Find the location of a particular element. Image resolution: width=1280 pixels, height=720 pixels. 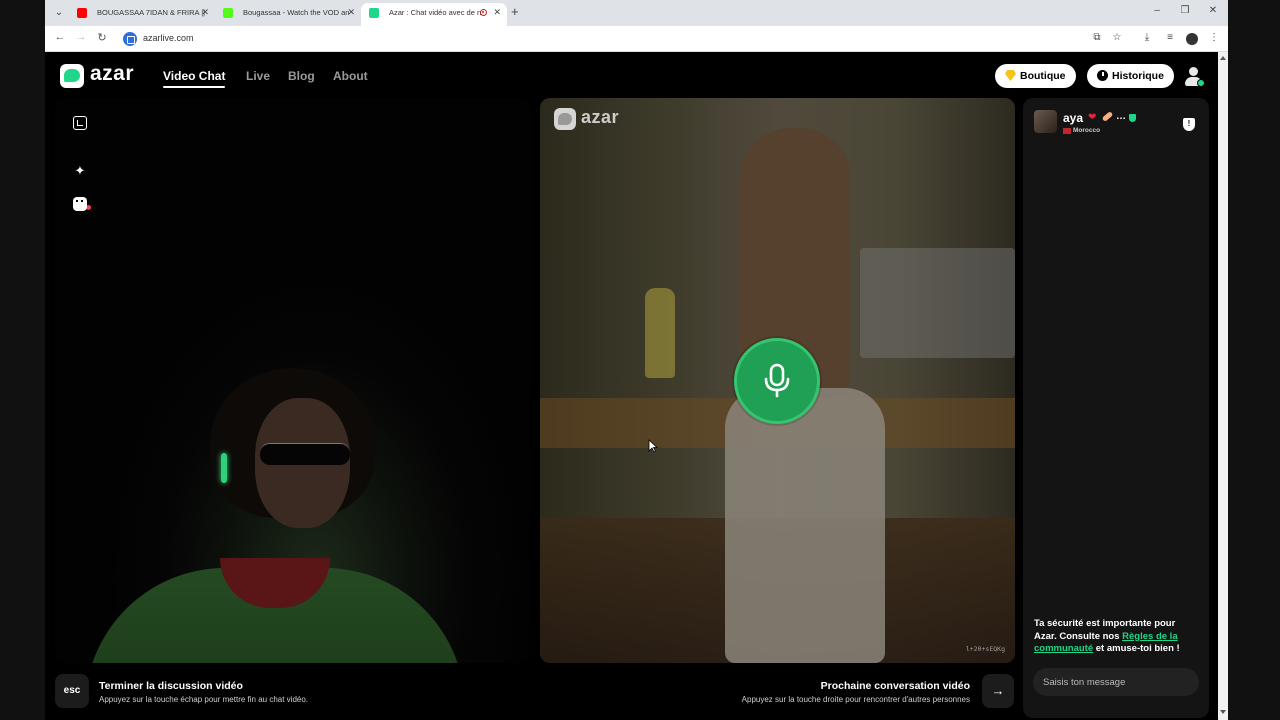

tab-kick: Bougassaa - Watch the VOD an ✕ is located at coordinates (288, 14).